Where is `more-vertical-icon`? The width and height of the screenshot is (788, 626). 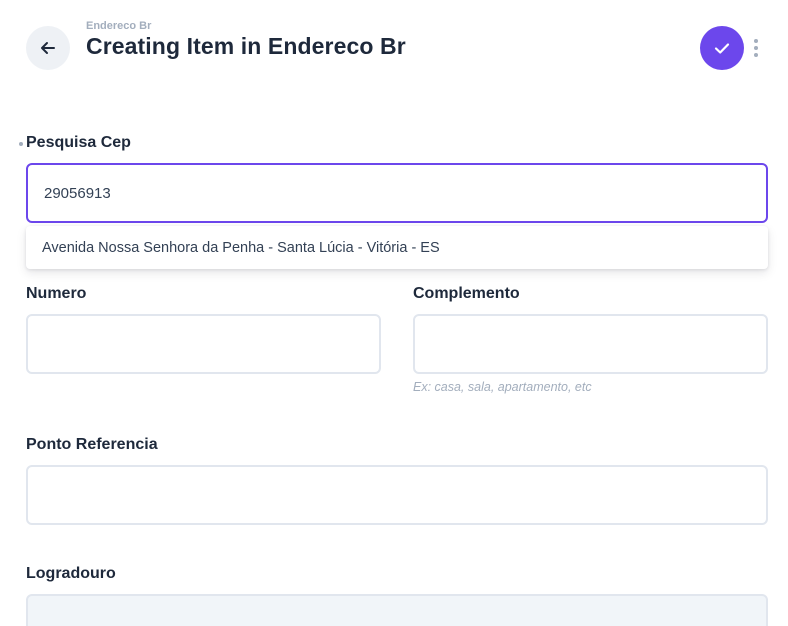 more-vertical-icon is located at coordinates (756, 41).